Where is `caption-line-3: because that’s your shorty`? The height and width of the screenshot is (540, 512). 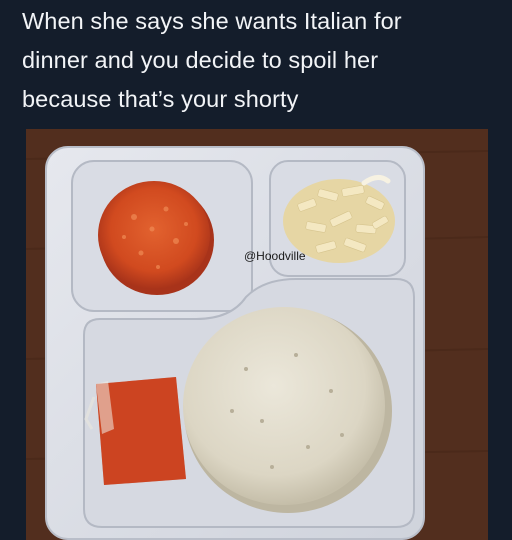 caption-line-3: because that’s your shorty is located at coordinates (160, 99).